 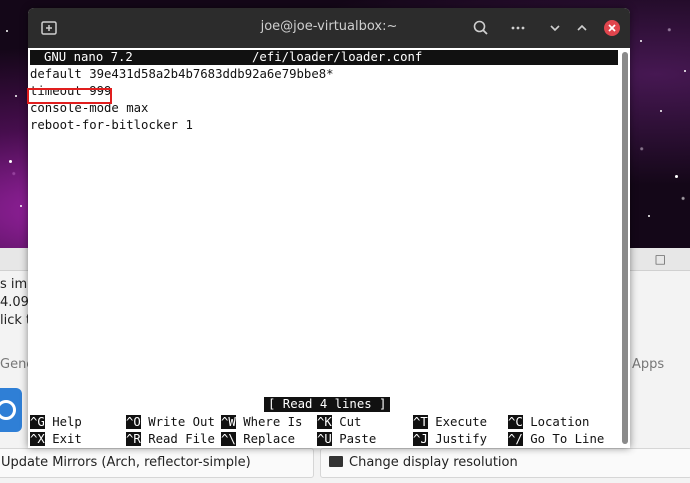 I want to click on shortcut-read-file: ^R Read File, so click(x=170, y=439).